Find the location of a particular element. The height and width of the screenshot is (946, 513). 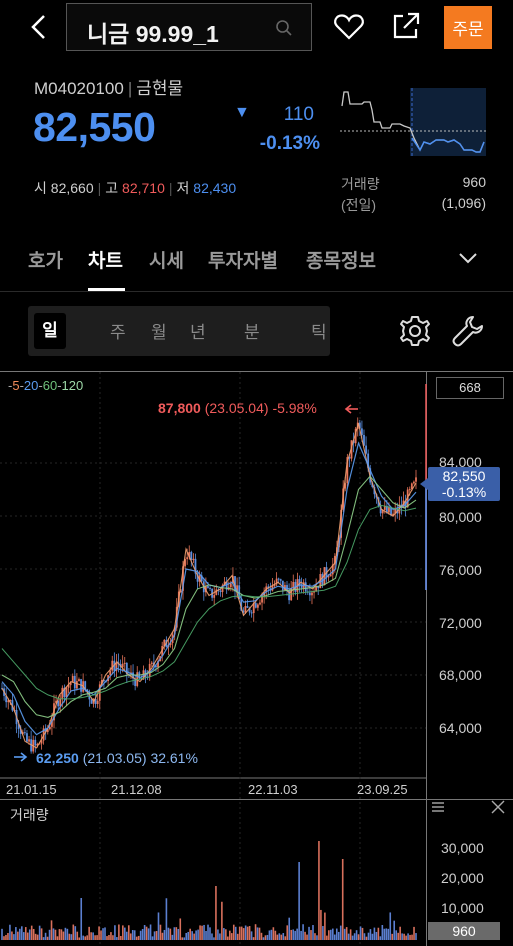

chart-settings-button is located at coordinates (415, 331).